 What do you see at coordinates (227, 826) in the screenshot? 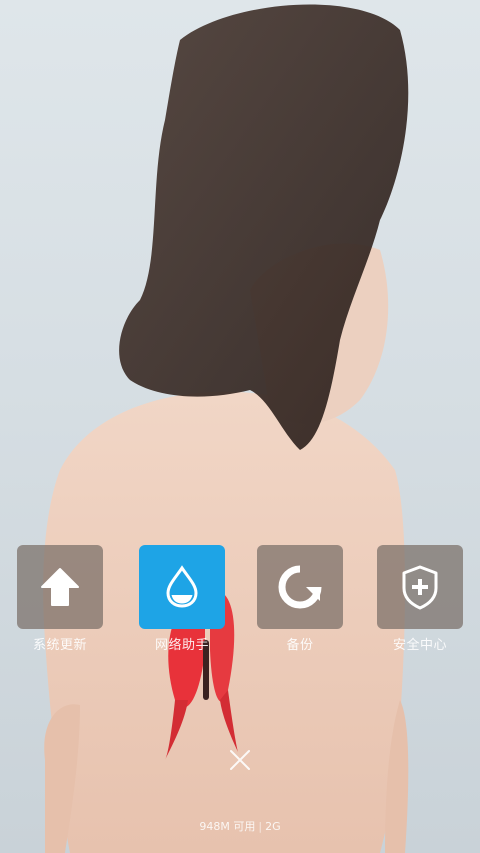
I see `memory-available: 948M 可用` at bounding box center [227, 826].